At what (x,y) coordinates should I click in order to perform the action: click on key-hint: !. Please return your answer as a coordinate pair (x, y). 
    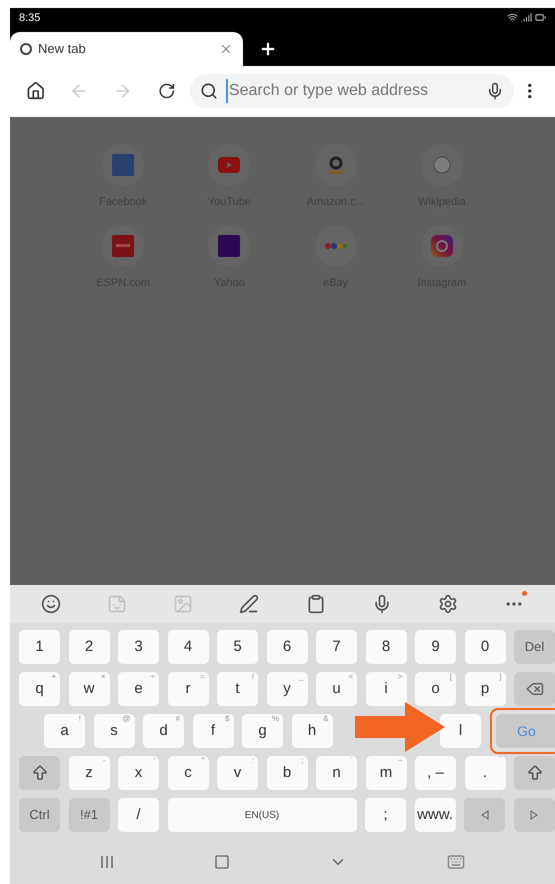
    Looking at the image, I should click on (79, 719).